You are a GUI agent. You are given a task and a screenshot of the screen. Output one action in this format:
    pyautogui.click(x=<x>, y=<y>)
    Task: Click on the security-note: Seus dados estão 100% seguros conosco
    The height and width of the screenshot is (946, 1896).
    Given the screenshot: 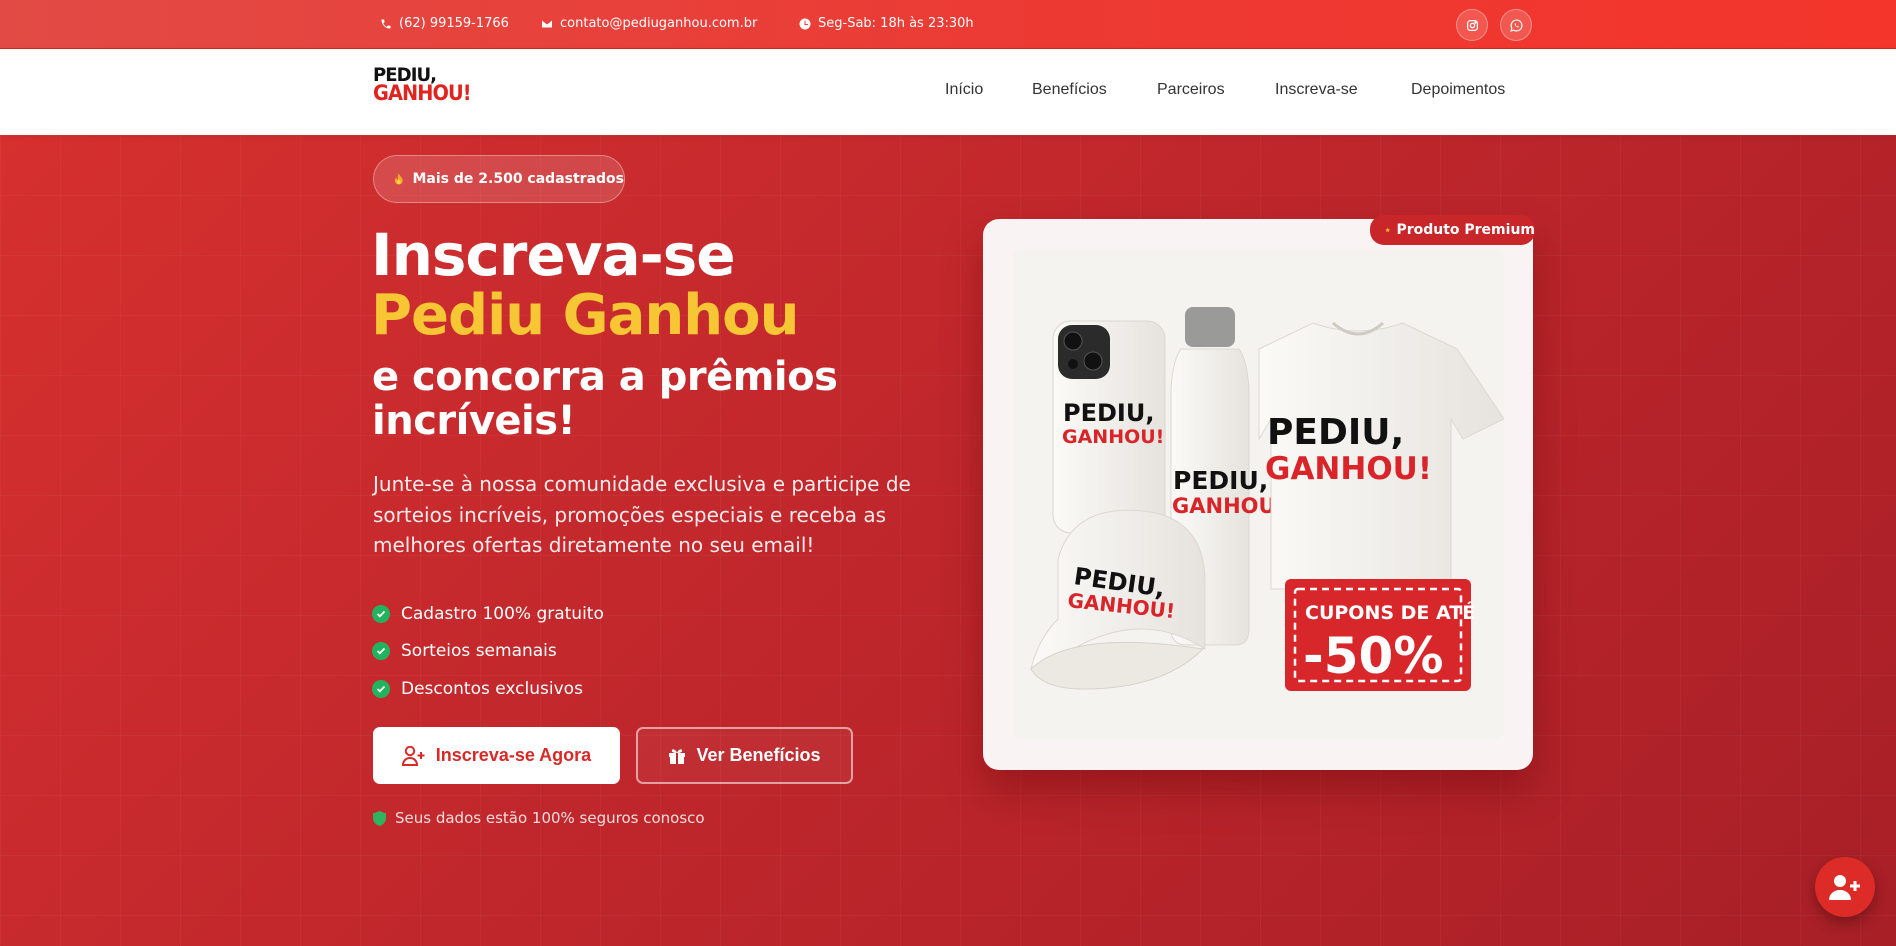 What is the action you would take?
    pyautogui.click(x=539, y=818)
    